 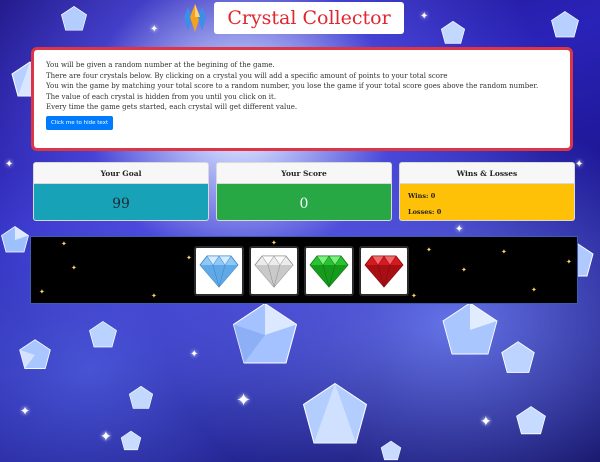 I want to click on wins-losses-body: Wins: 0 Losses: 0, so click(x=487, y=202).